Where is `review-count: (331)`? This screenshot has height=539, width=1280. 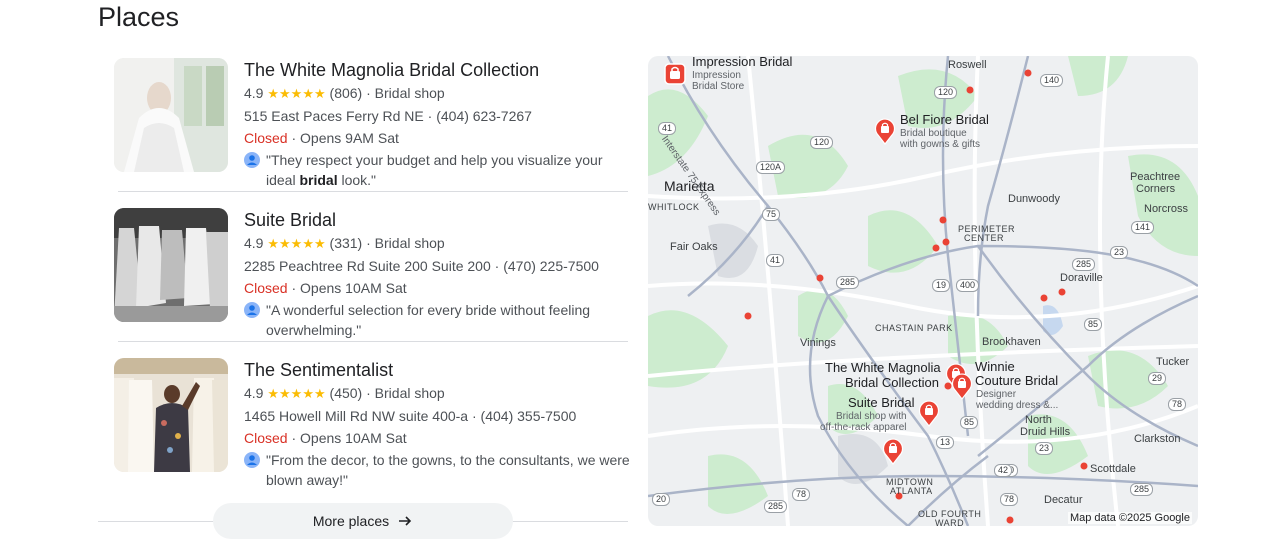
review-count: (331) is located at coordinates (346, 243).